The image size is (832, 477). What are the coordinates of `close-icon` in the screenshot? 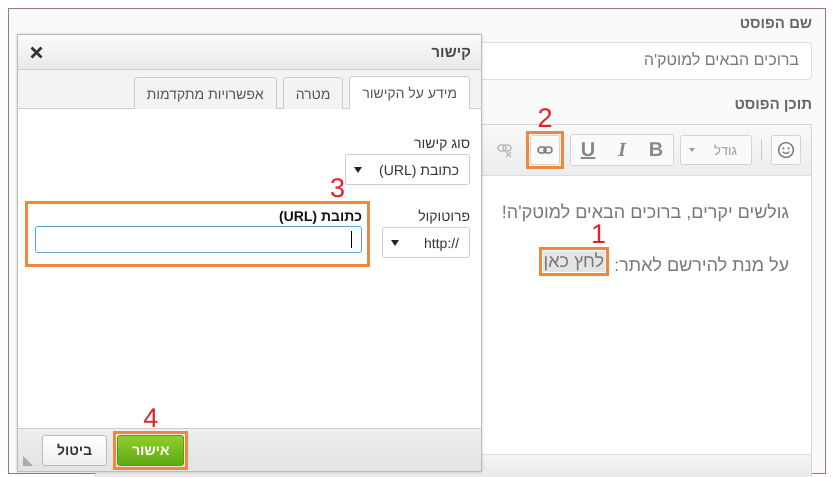 It's located at (36, 52).